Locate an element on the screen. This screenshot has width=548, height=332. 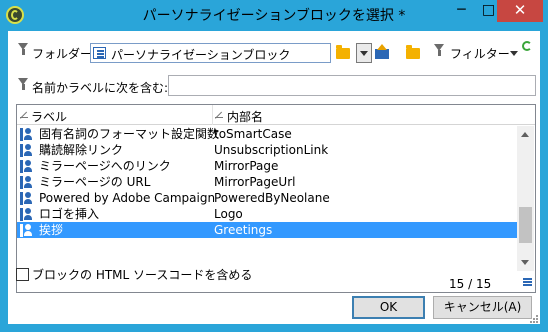
scroll-thumb is located at coordinates (525, 225).